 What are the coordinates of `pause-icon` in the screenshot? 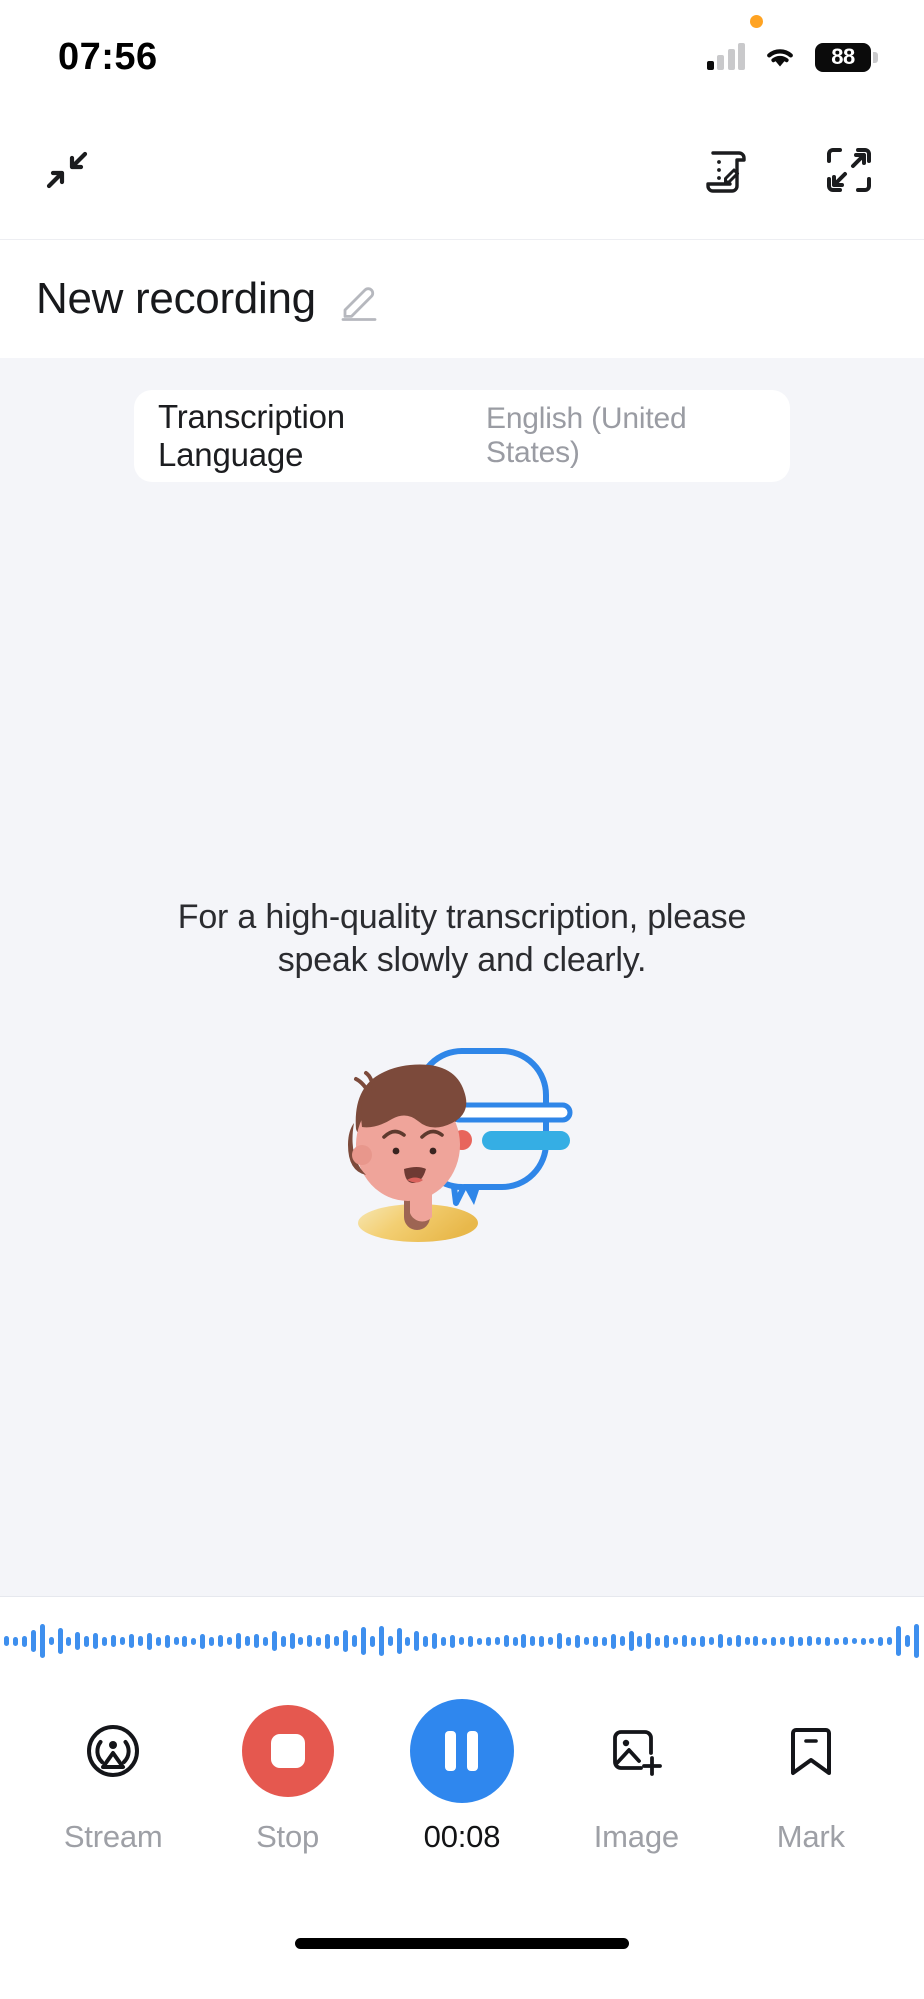 It's located at (461, 1751).